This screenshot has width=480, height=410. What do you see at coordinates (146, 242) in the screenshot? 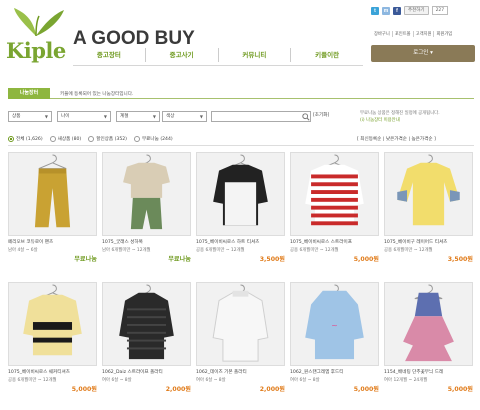
I see `product-title: 1075_굿래스 성하복` at bounding box center [146, 242].